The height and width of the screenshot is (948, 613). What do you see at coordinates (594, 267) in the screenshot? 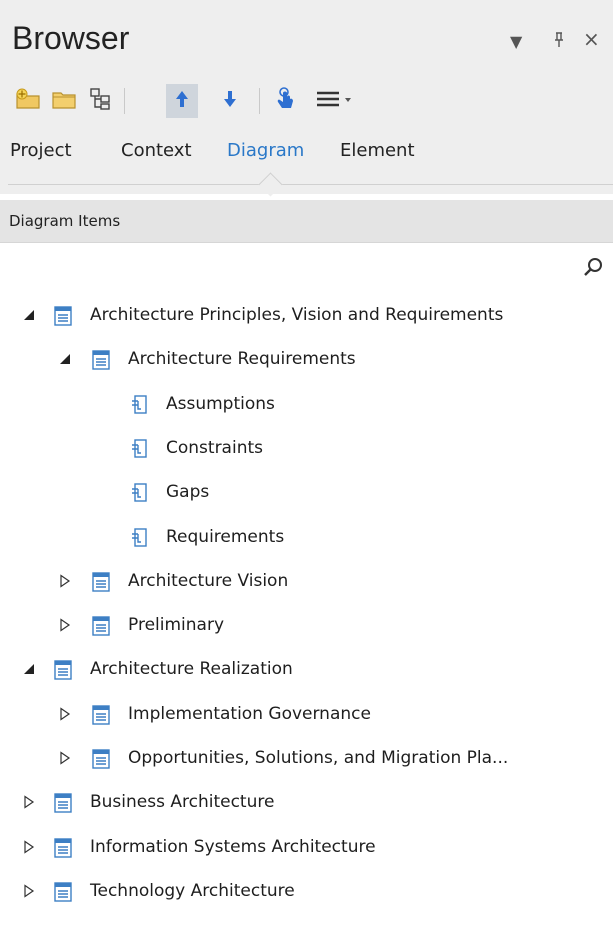
I see `search-icon` at bounding box center [594, 267].